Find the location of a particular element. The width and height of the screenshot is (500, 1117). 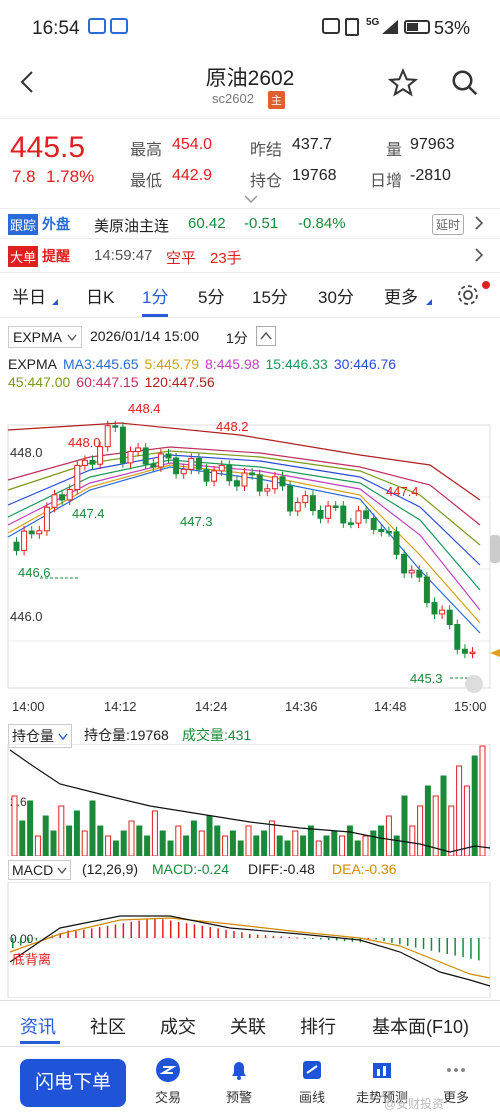

foreign-name: 美原油主连 is located at coordinates (132, 226).